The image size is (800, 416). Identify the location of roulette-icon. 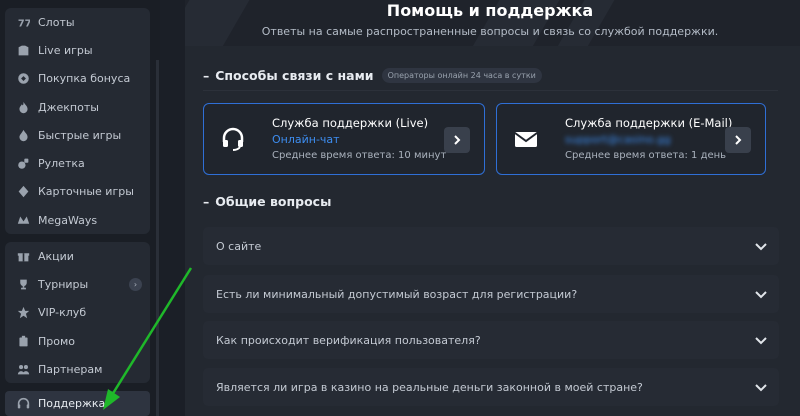
(23, 164).